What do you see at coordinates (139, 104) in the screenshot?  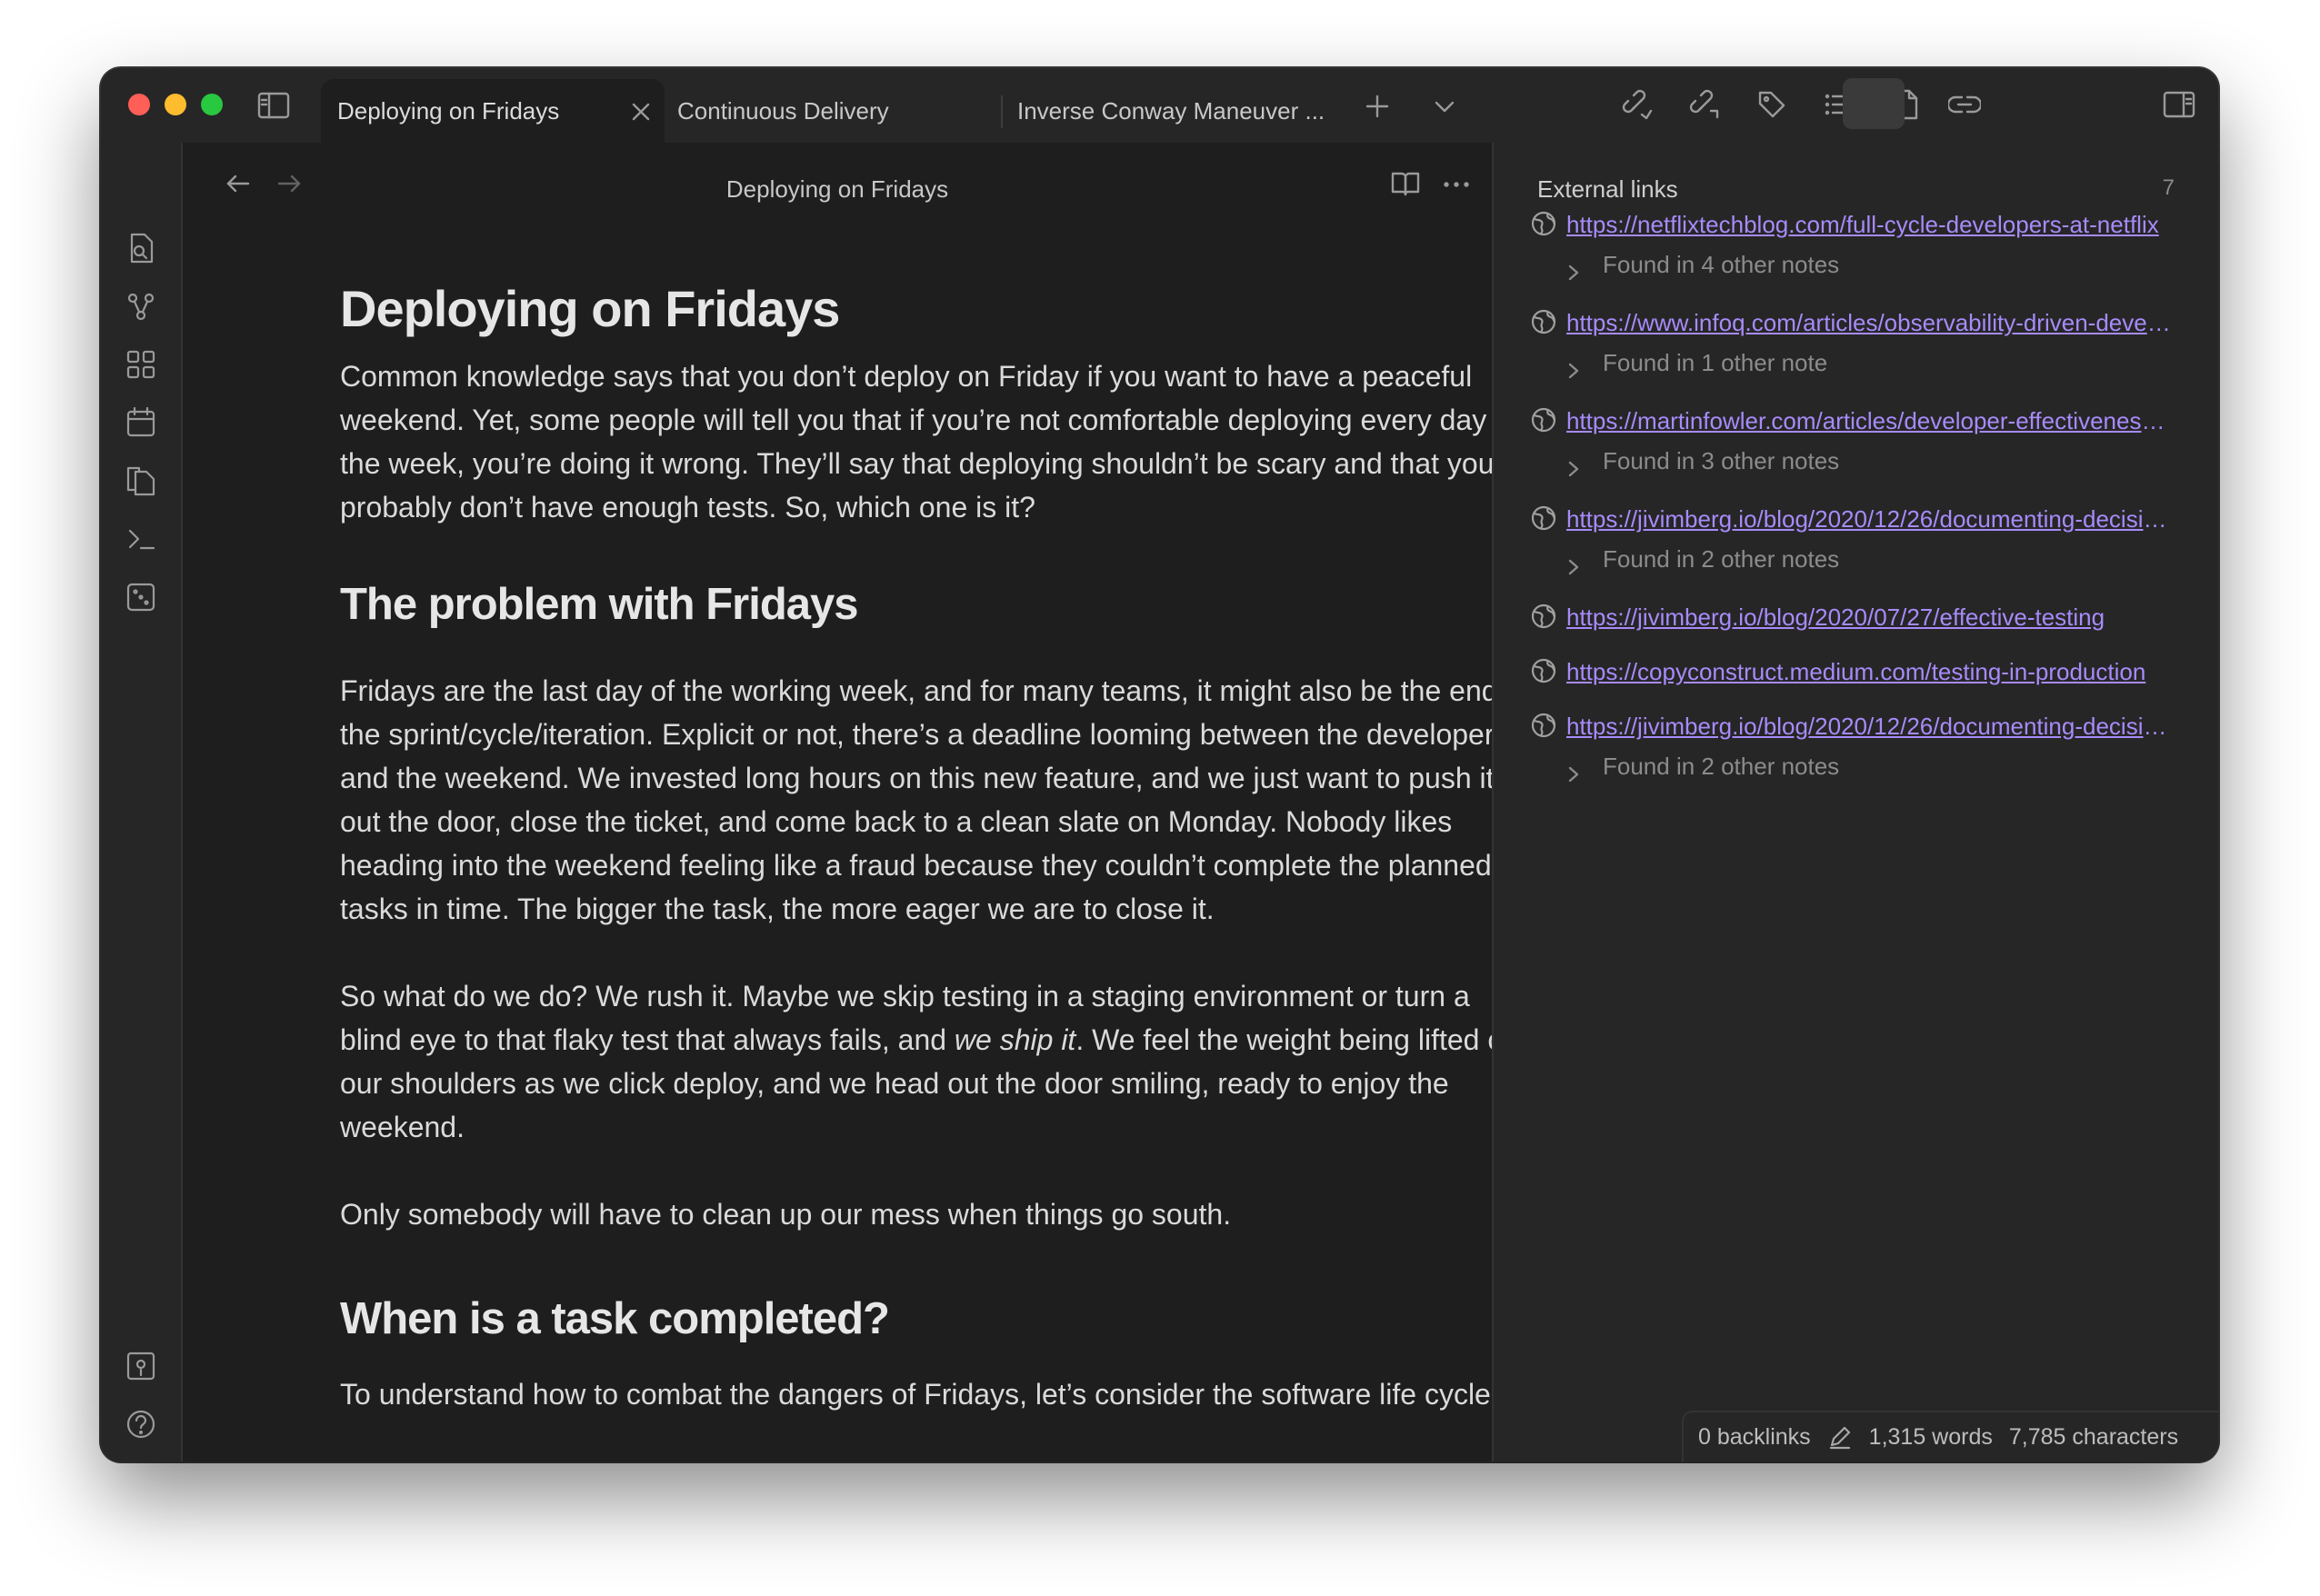 I see `close-window-button` at bounding box center [139, 104].